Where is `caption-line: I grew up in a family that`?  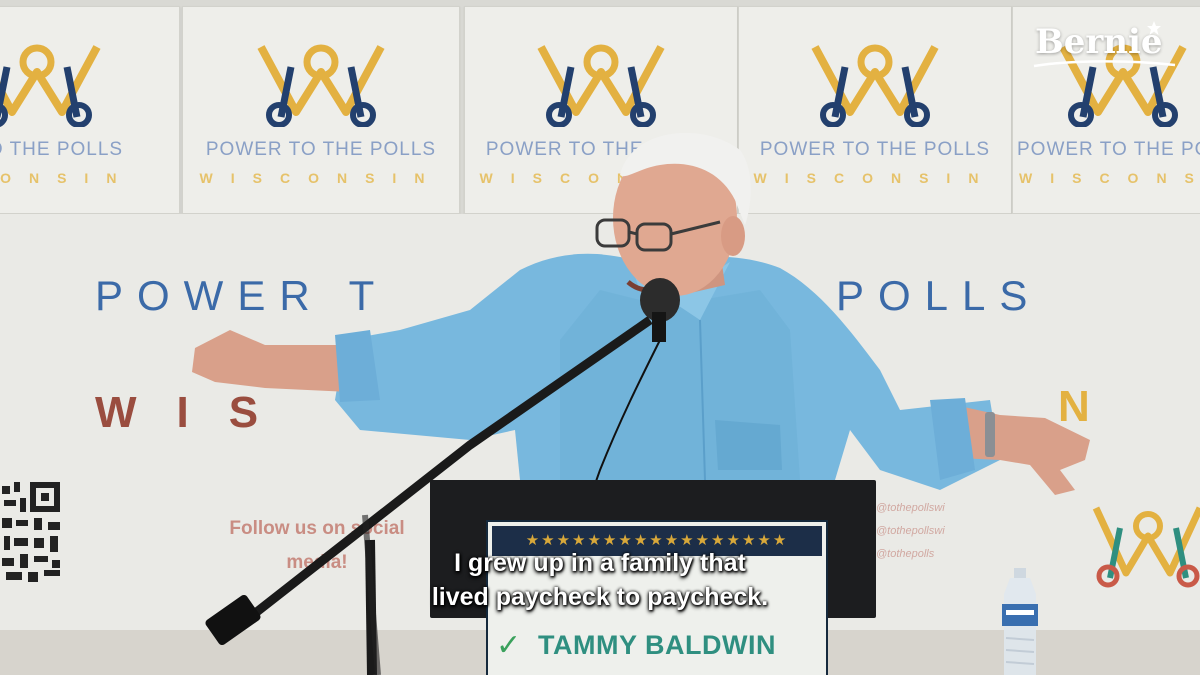 caption-line: I grew up in a family that is located at coordinates (600, 563).